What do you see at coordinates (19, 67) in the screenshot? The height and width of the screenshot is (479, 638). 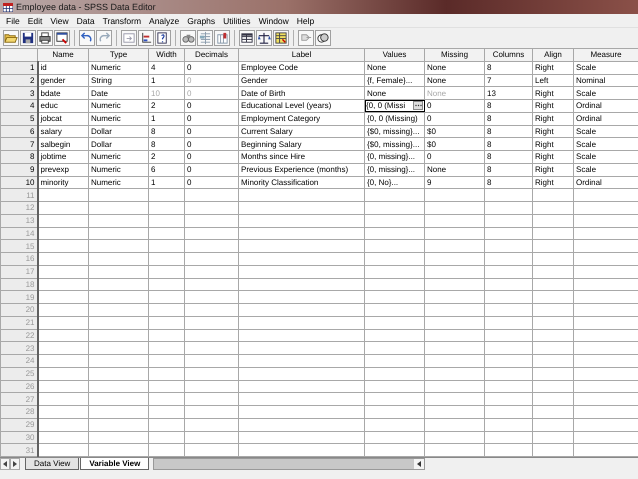 I see `row-number: 1` at bounding box center [19, 67].